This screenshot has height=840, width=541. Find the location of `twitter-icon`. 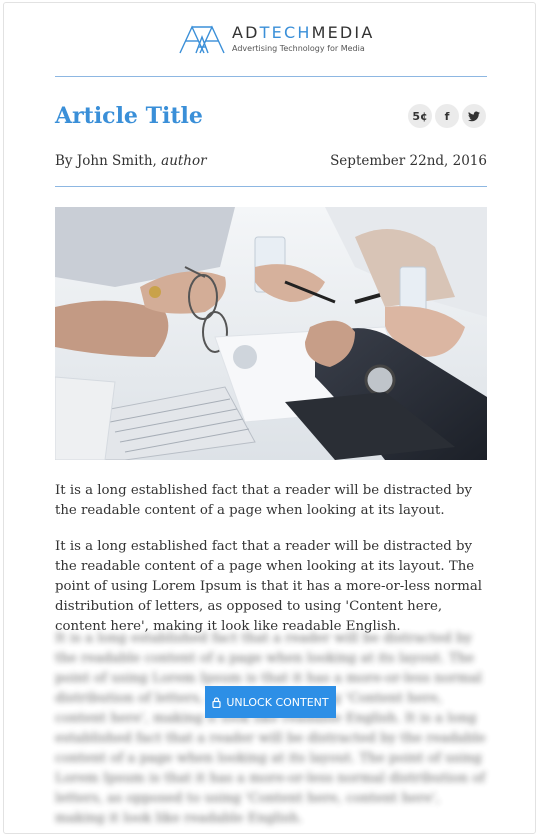

twitter-icon is located at coordinates (474, 116).